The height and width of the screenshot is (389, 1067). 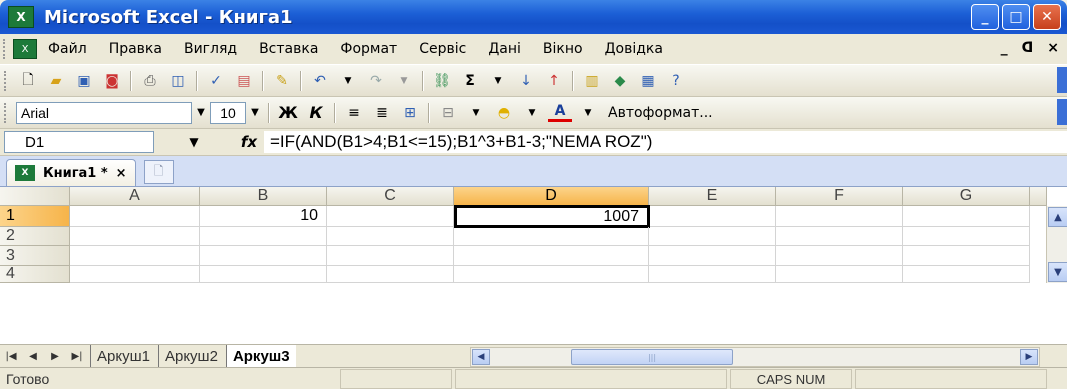 What do you see at coordinates (354, 113) in the screenshot?
I see `align-left-icon: ≡` at bounding box center [354, 113].